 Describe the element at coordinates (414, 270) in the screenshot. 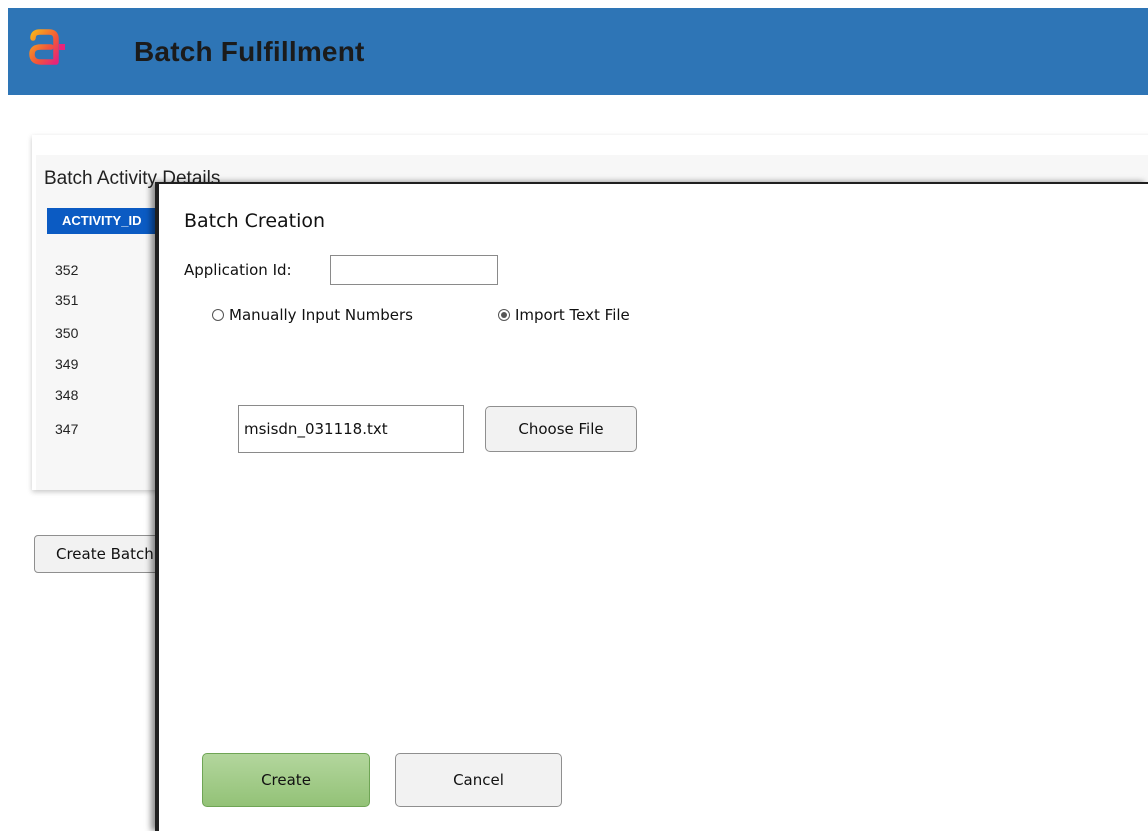

I see `application-id-input` at that location.